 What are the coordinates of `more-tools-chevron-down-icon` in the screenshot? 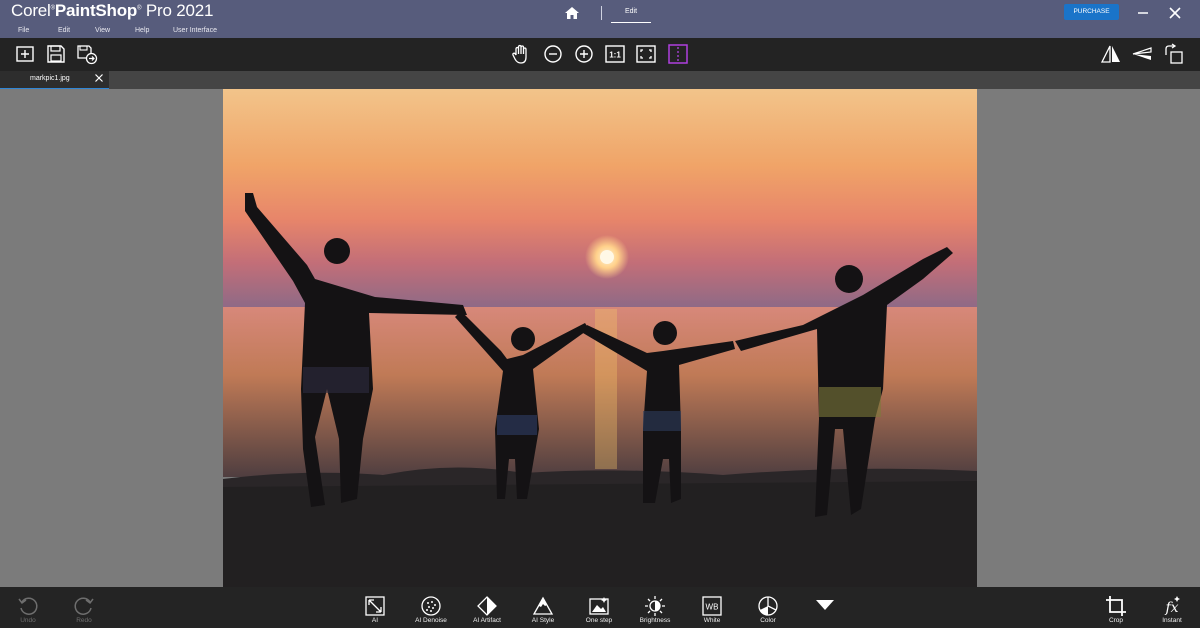 It's located at (825, 611).